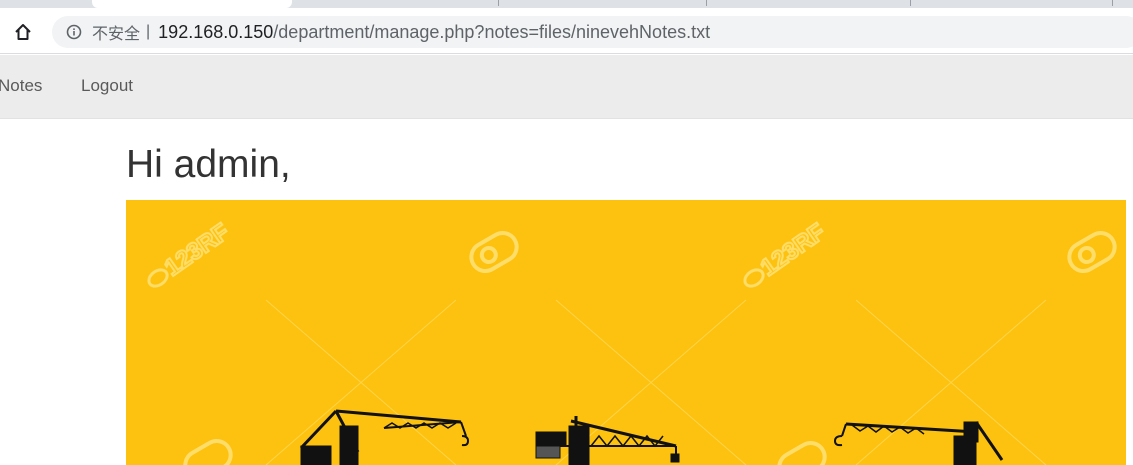  Describe the element at coordinates (116, 32) in the screenshot. I see `security-status-label: 不安全` at that location.